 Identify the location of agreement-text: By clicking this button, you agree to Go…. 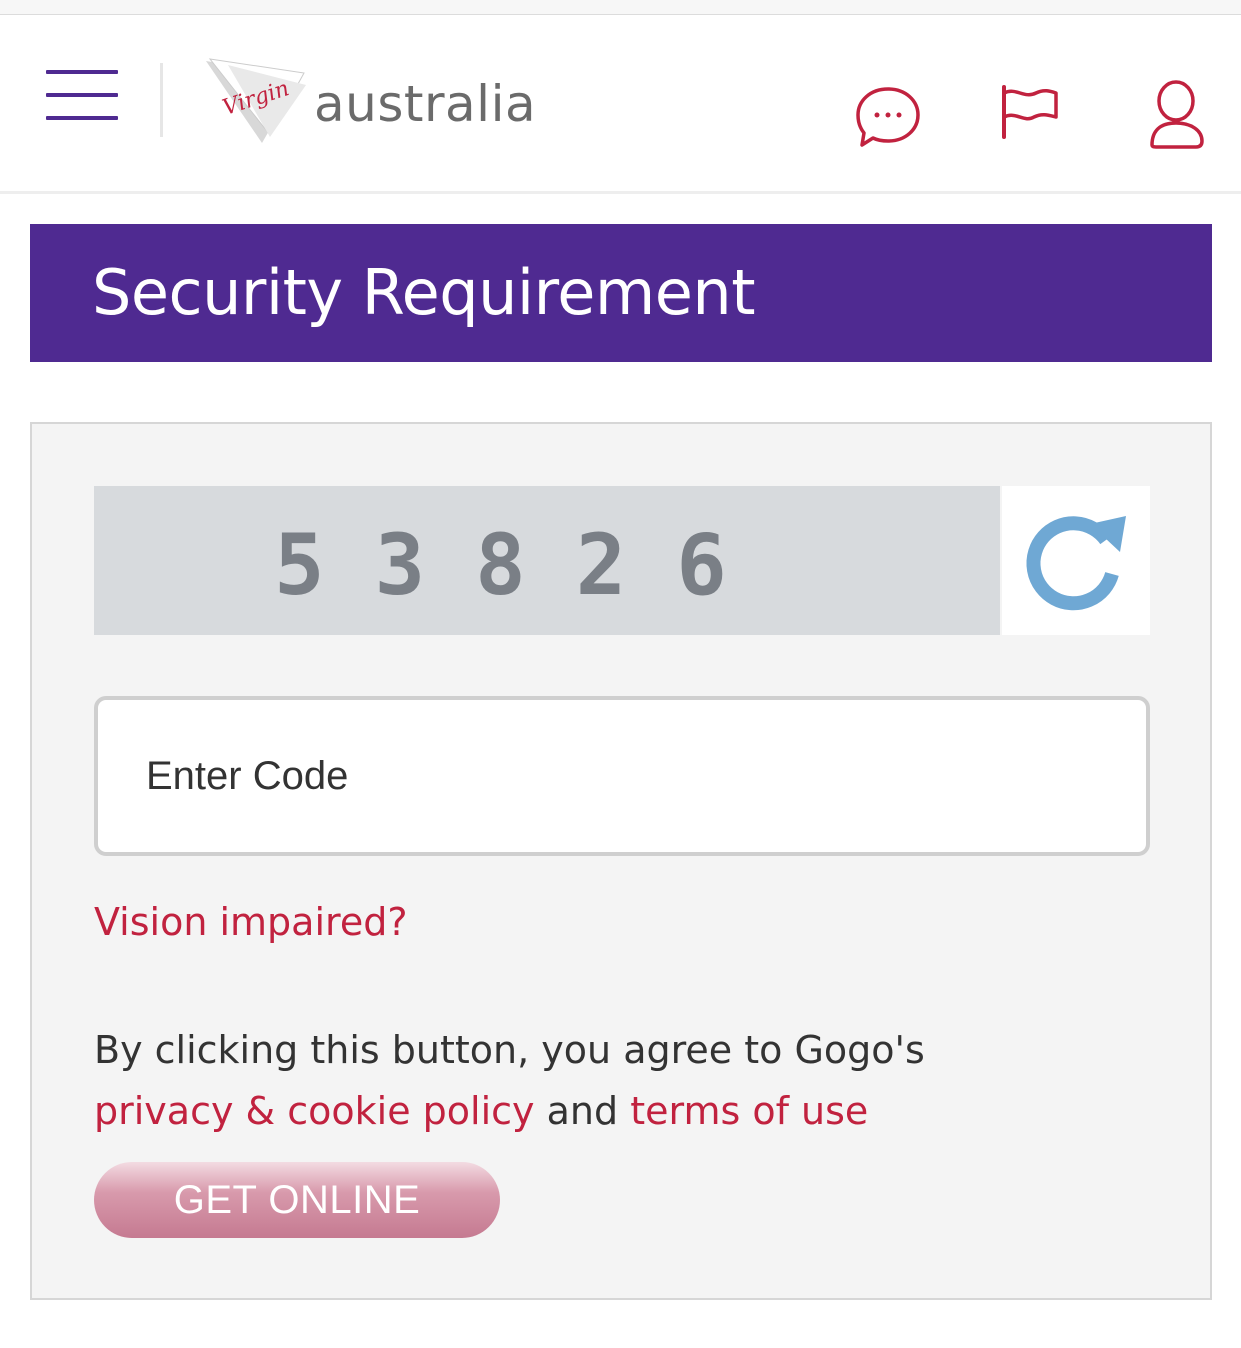
(594, 1081).